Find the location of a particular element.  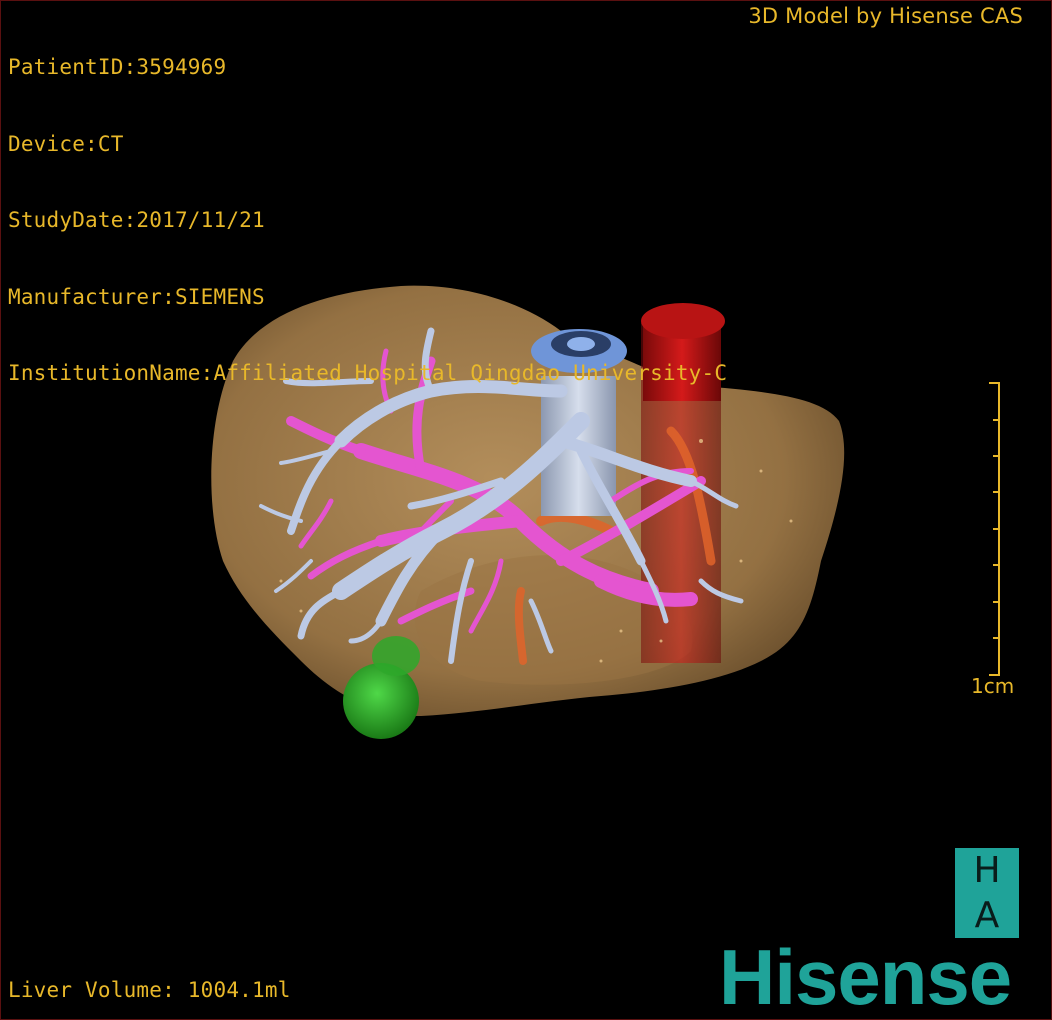

model-credit: 3D Model by Hisense CAS is located at coordinates (885, 16).